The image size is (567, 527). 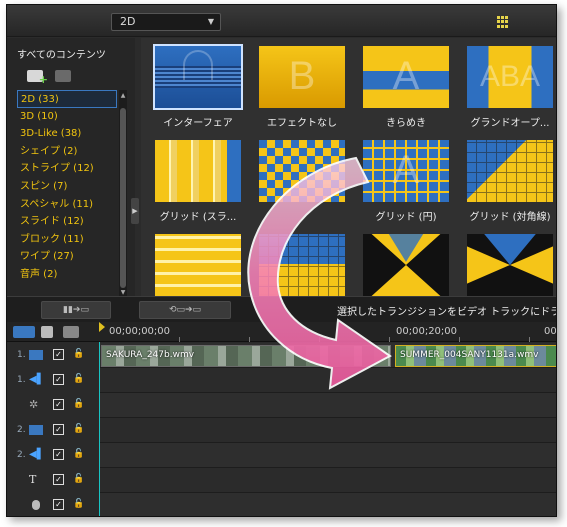 I want to click on chevron-down-icon: ▼, so click(x=210, y=21).